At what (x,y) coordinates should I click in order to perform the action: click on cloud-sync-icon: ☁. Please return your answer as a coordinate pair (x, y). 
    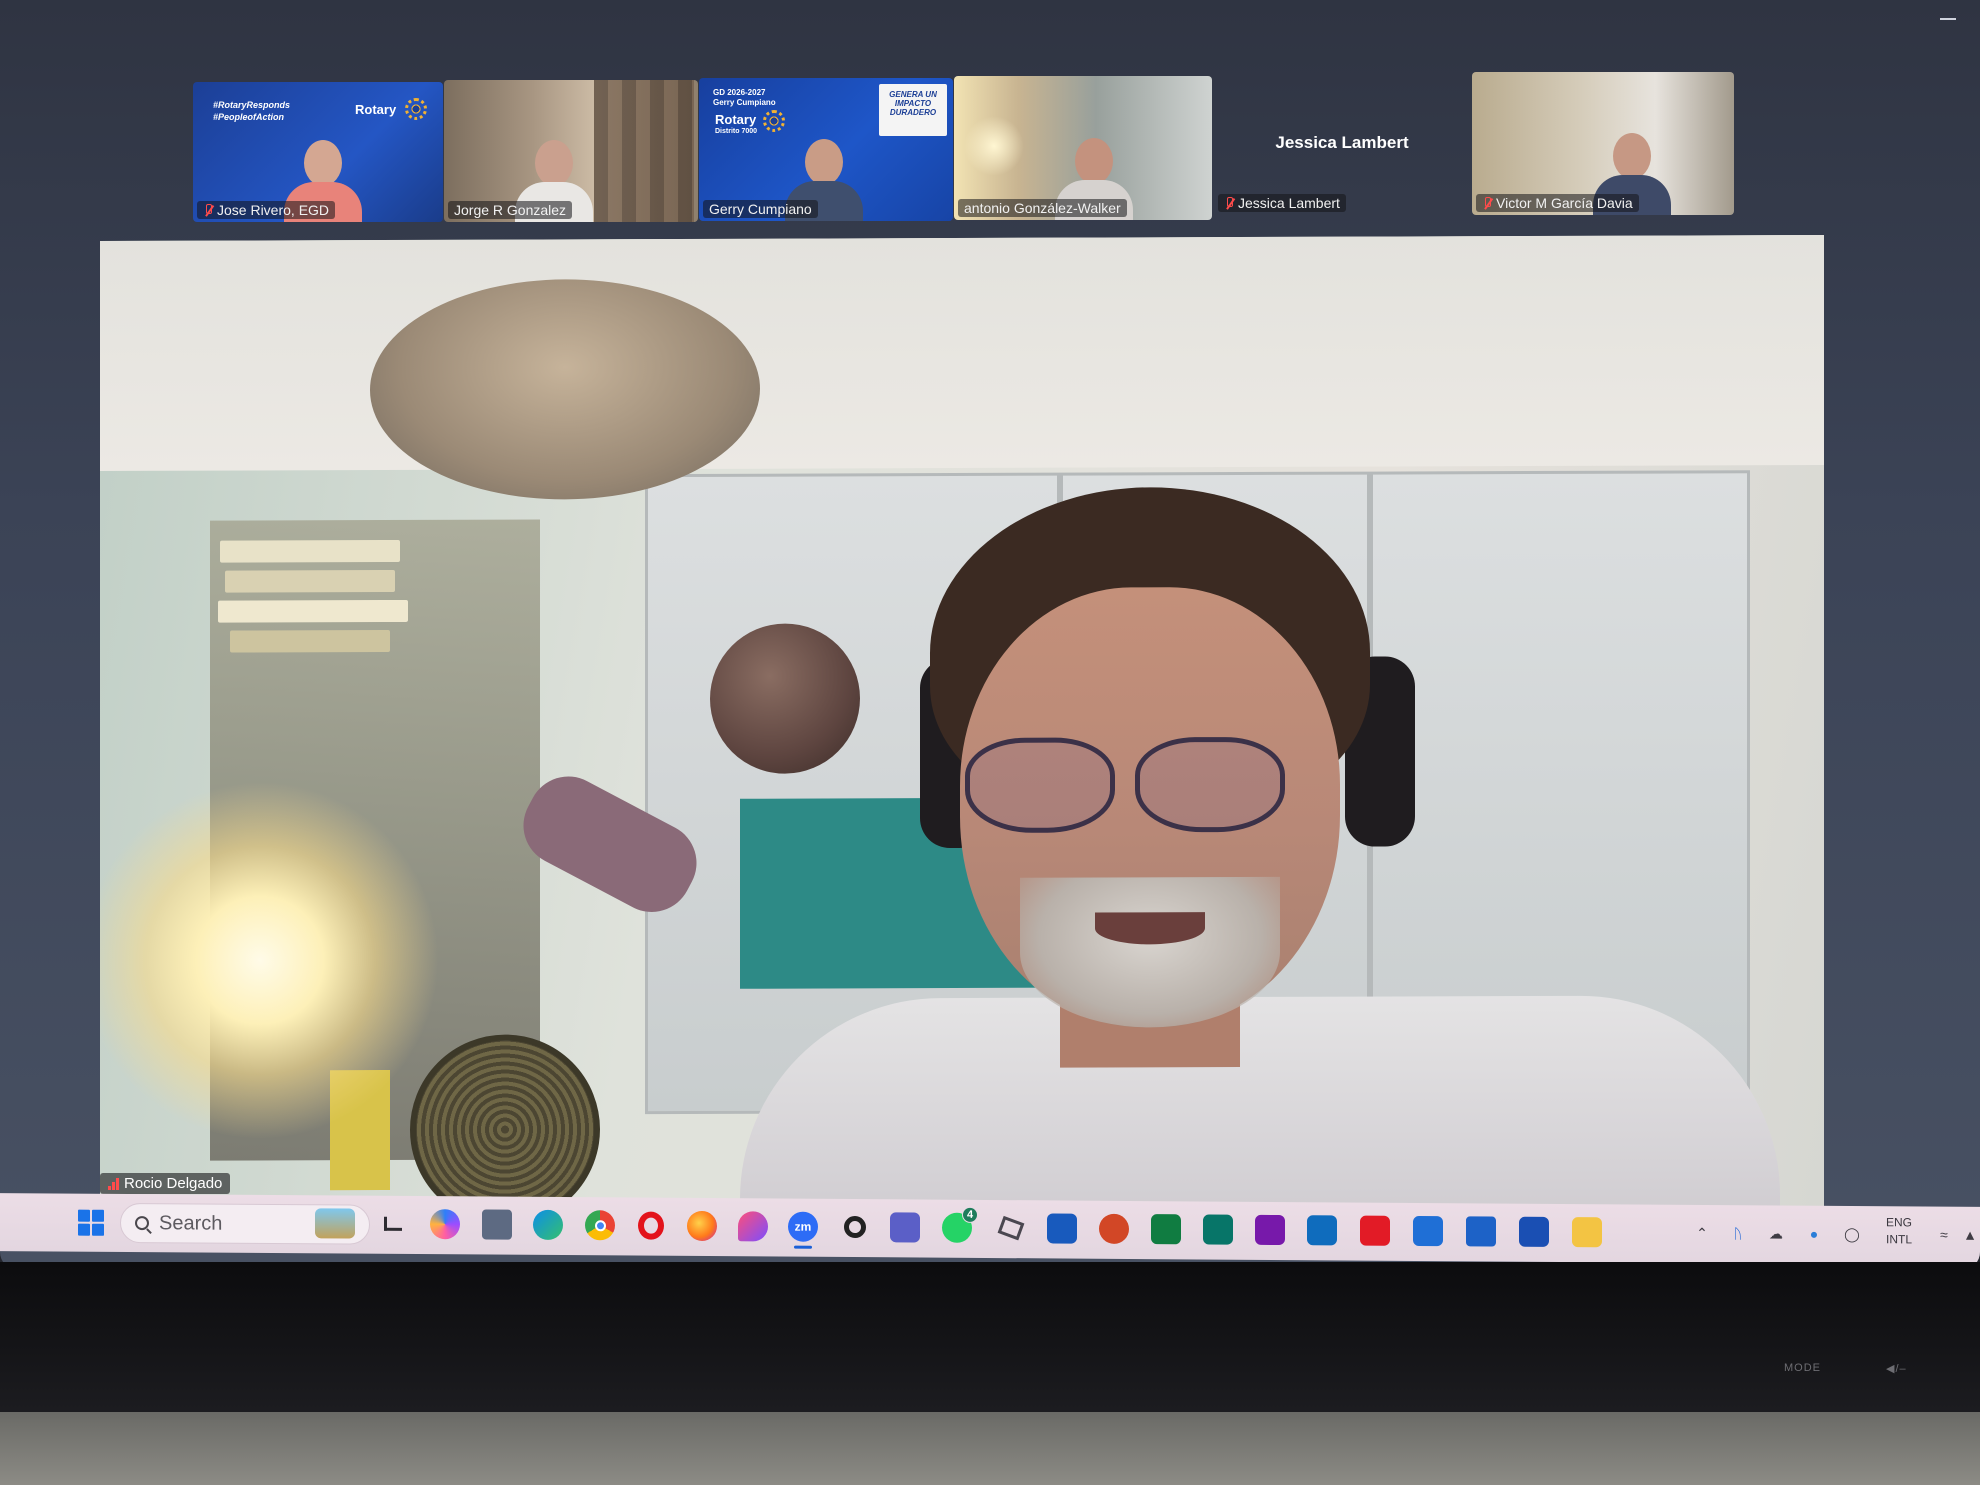
    Looking at the image, I should click on (1776, 1233).